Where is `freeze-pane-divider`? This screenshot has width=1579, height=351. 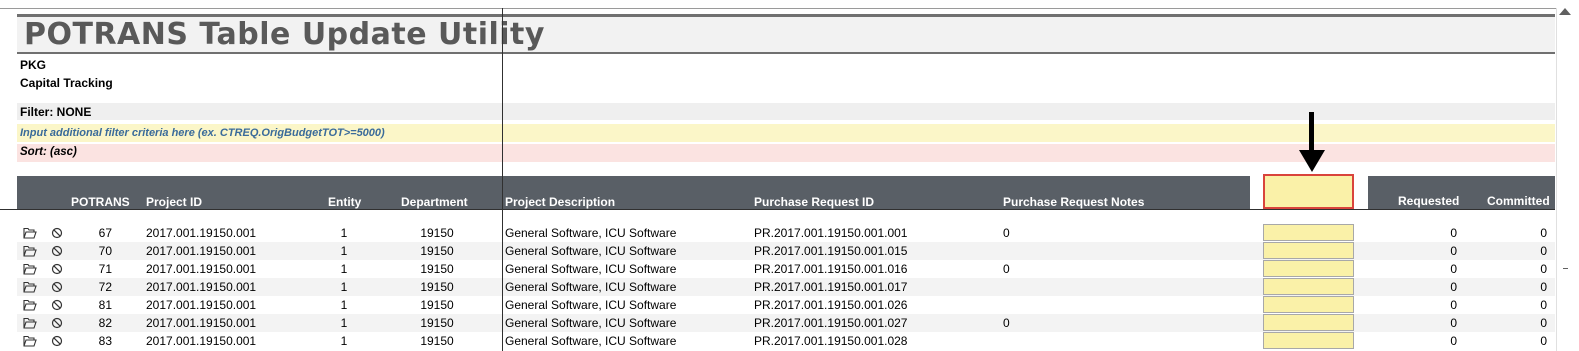
freeze-pane-divider is located at coordinates (502, 179).